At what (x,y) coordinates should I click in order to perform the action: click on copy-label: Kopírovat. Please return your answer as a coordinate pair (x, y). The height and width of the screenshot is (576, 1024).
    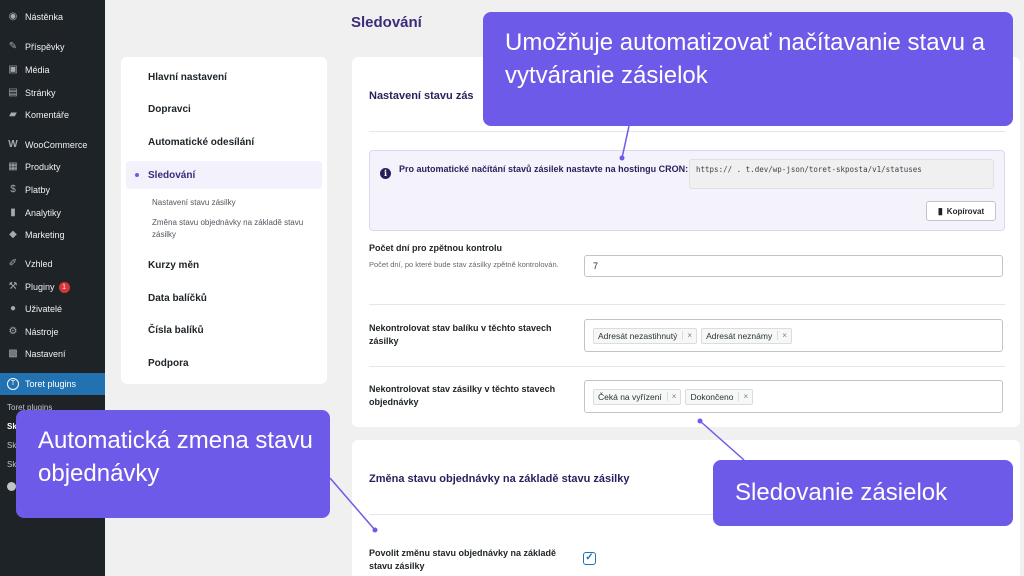
    Looking at the image, I should click on (965, 211).